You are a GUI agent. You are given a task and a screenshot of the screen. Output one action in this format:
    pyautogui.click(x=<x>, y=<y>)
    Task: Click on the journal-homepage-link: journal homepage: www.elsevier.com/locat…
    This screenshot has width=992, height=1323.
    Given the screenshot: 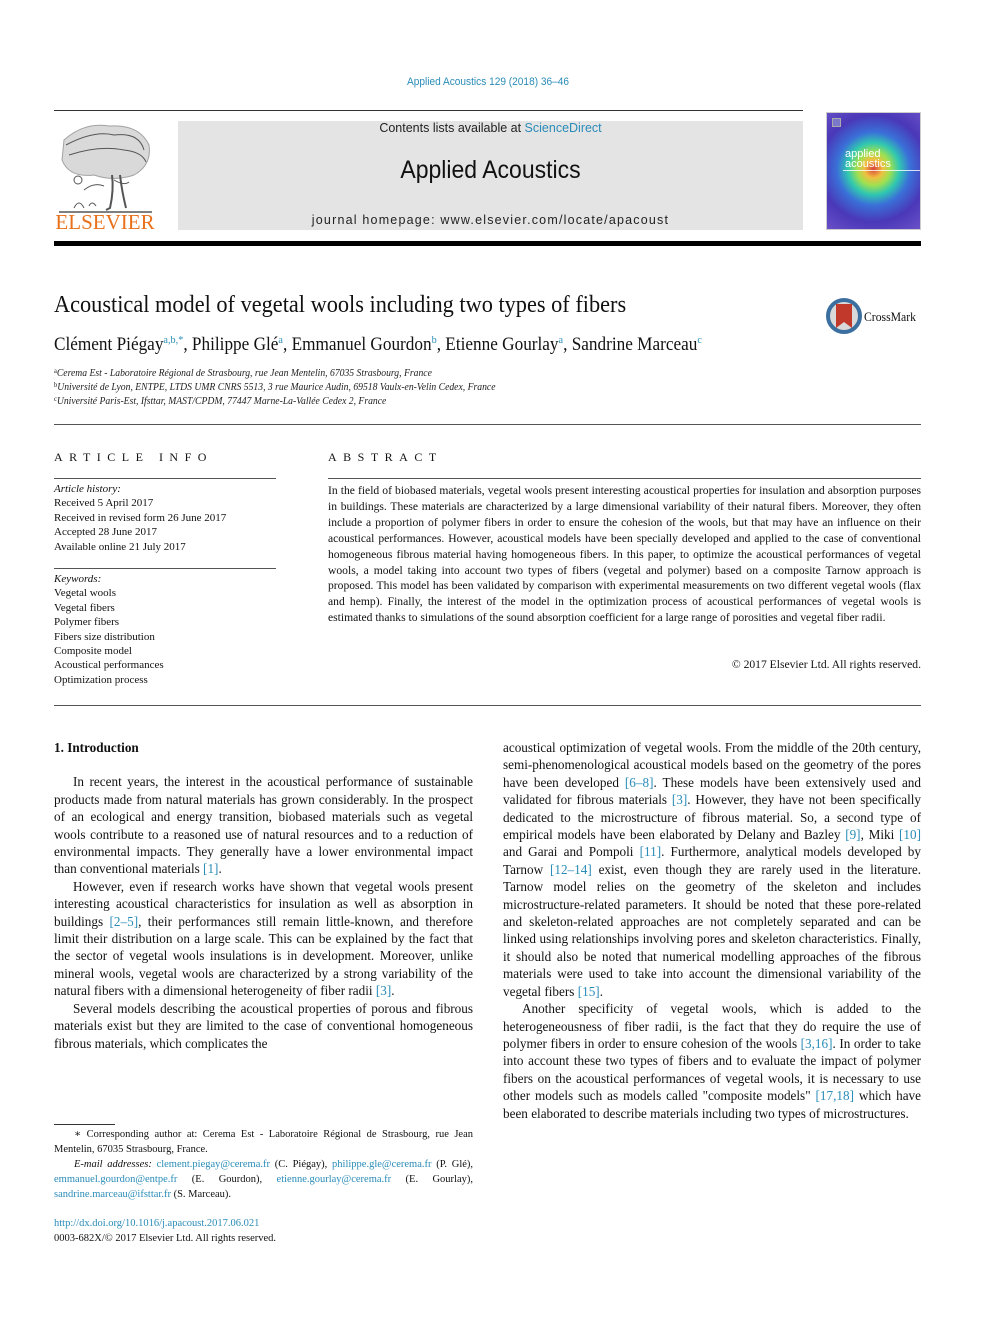 What is the action you would take?
    pyautogui.click(x=490, y=220)
    